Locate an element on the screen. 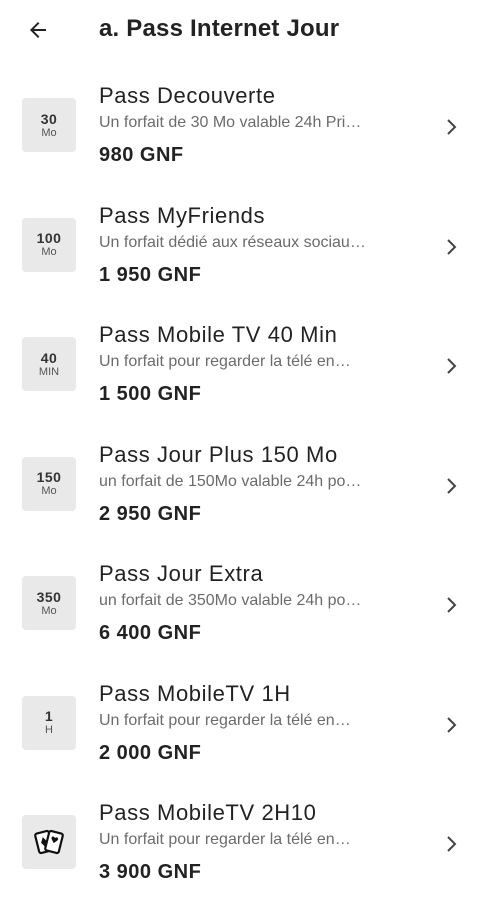  badge-value: 40 is located at coordinates (49, 357).